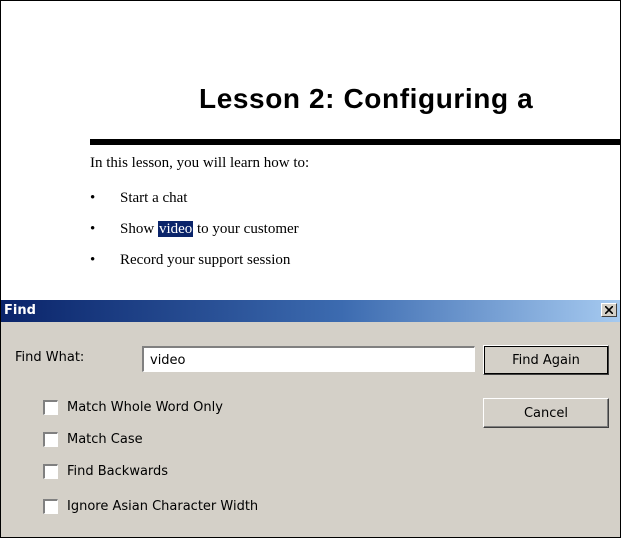  Describe the element at coordinates (308, 359) in the screenshot. I see `find-what-input` at that location.